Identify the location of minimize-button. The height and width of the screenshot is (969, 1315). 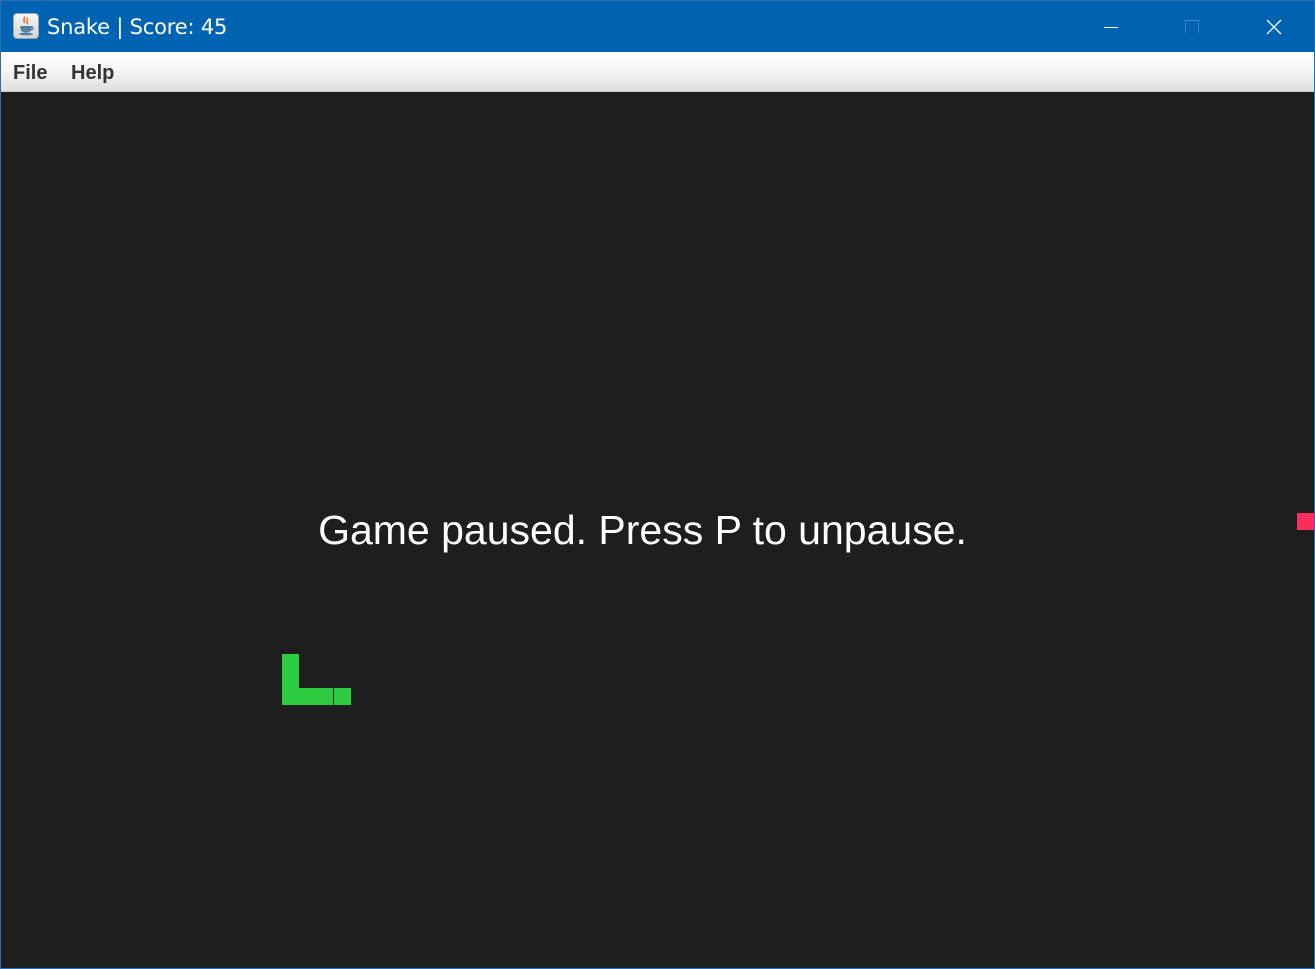
(1111, 26).